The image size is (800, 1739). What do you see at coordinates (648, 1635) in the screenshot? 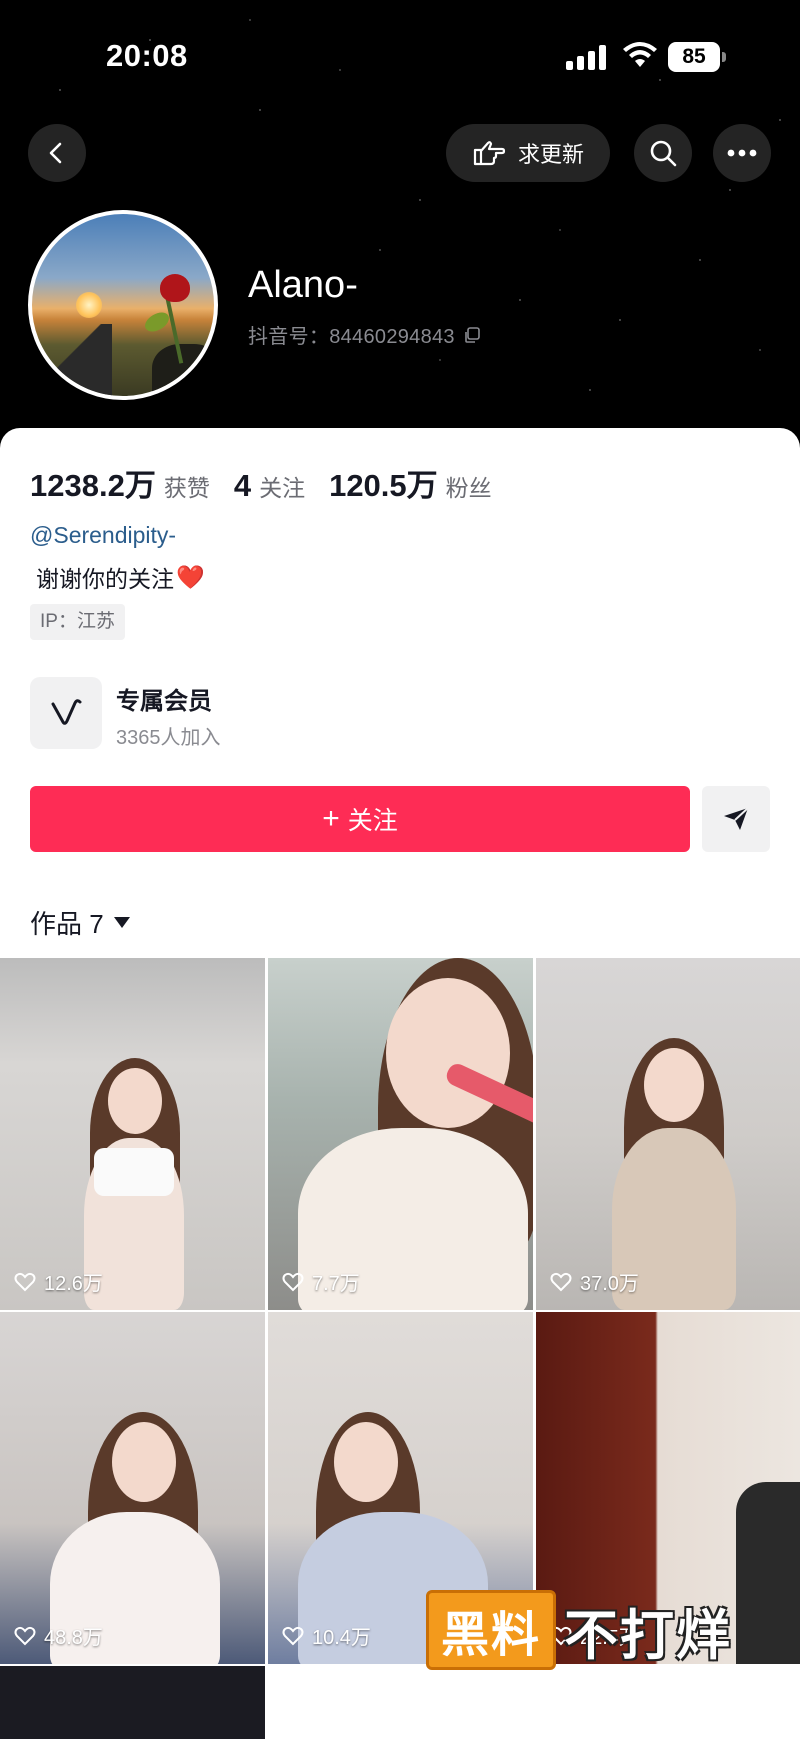
I see `watermark-text: 不打烊` at bounding box center [648, 1635].